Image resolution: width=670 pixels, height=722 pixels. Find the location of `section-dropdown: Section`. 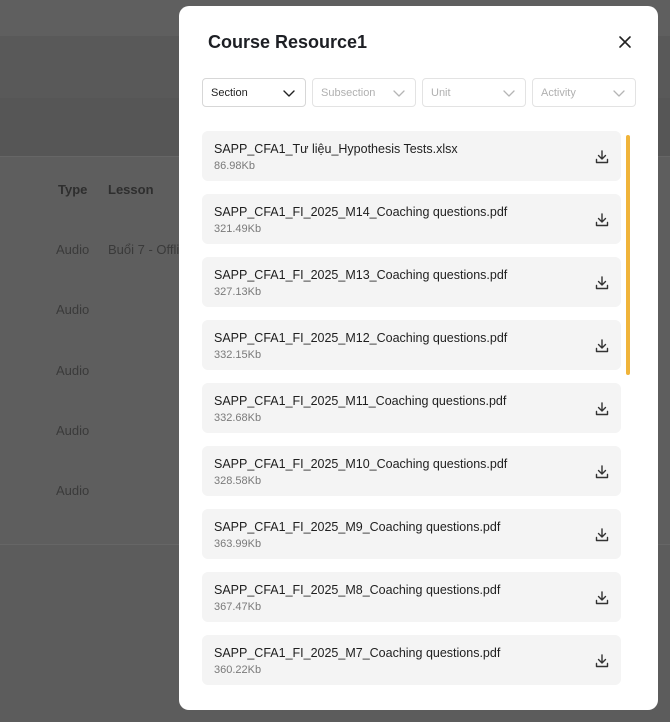

section-dropdown: Section is located at coordinates (254, 92).